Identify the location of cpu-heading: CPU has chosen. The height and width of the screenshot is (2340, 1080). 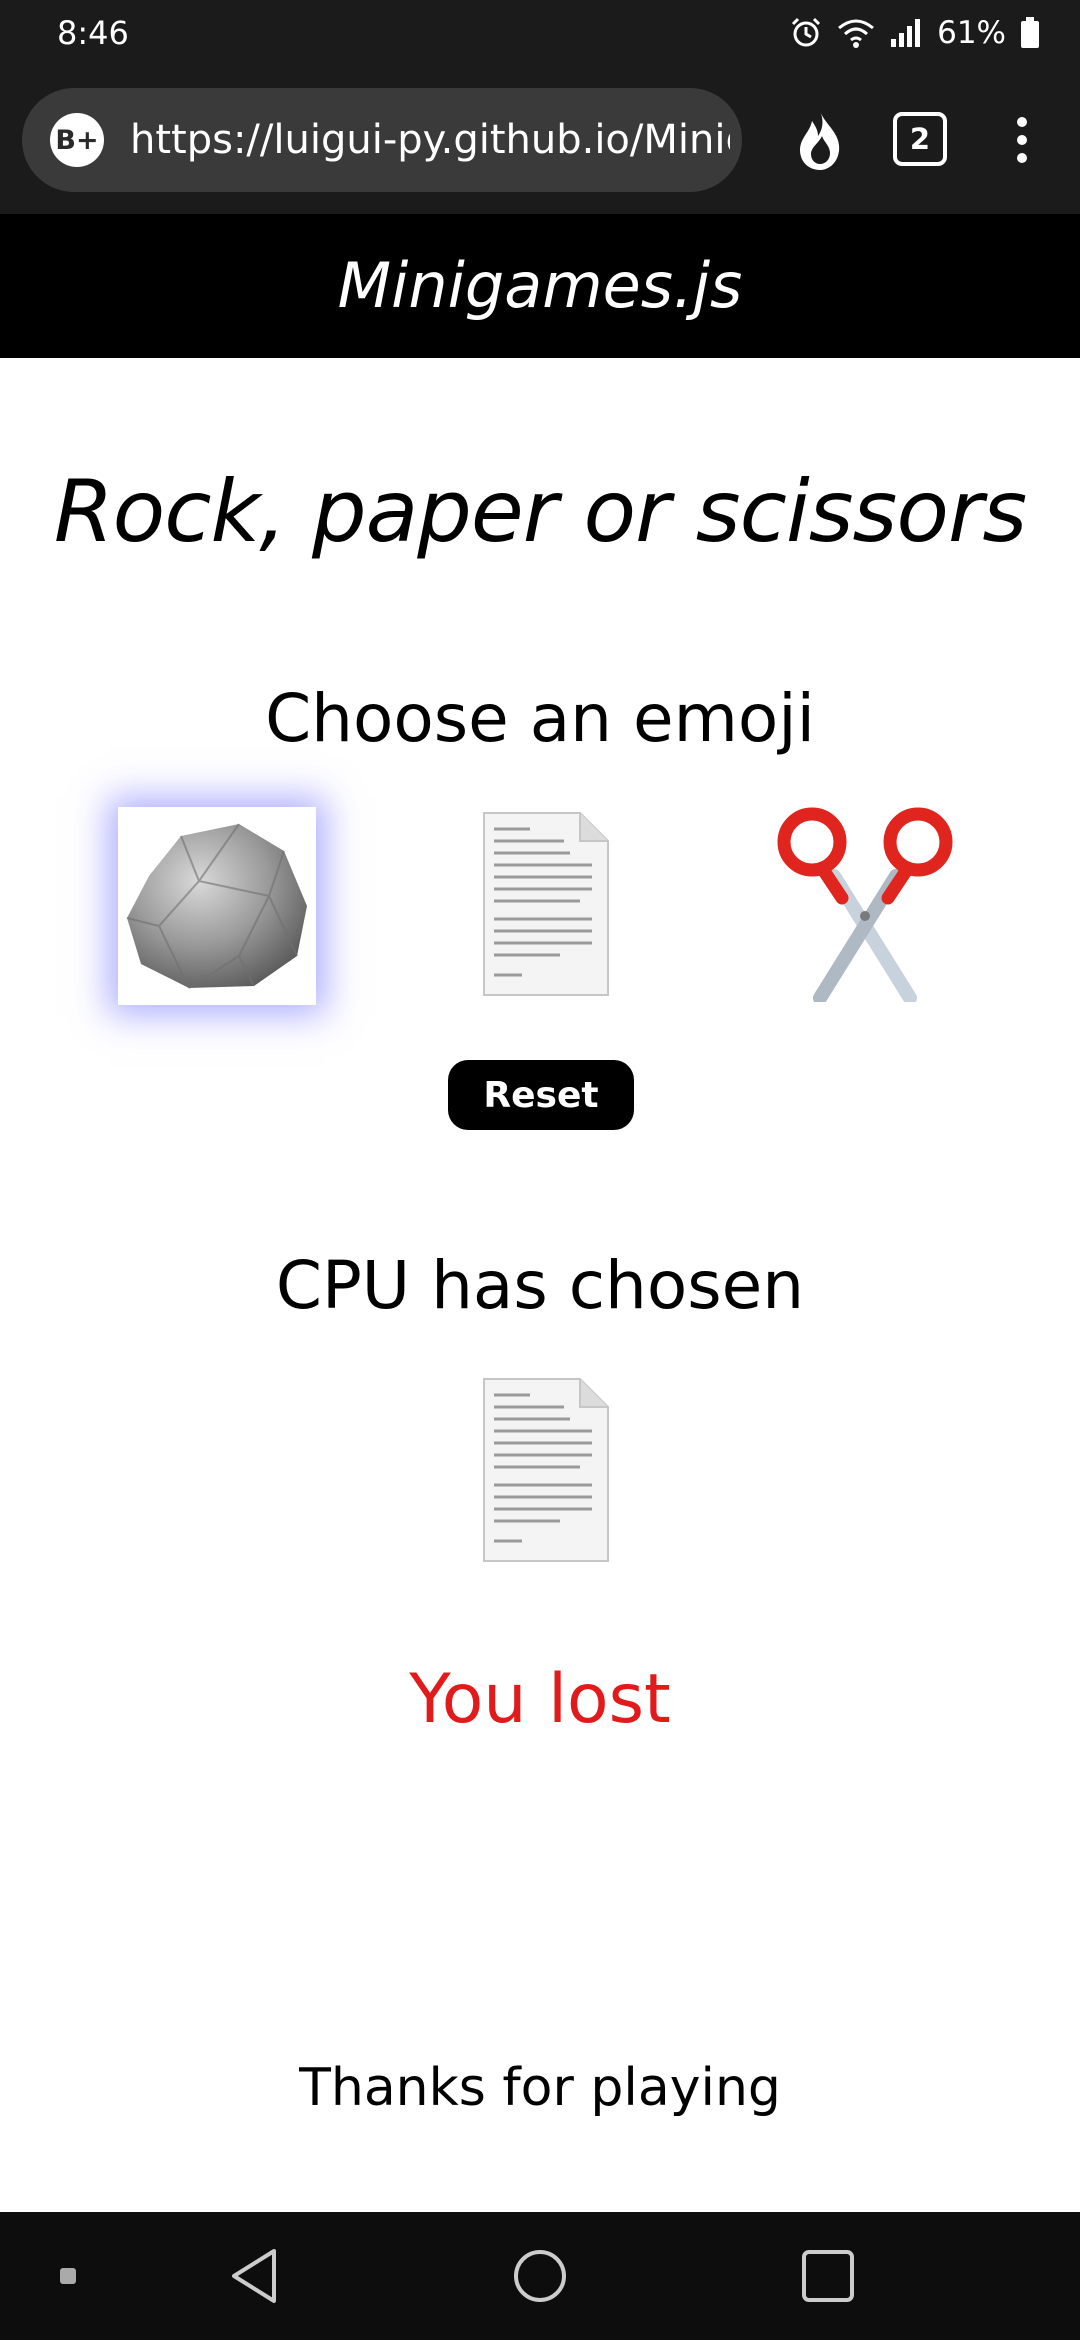
(540, 1285).